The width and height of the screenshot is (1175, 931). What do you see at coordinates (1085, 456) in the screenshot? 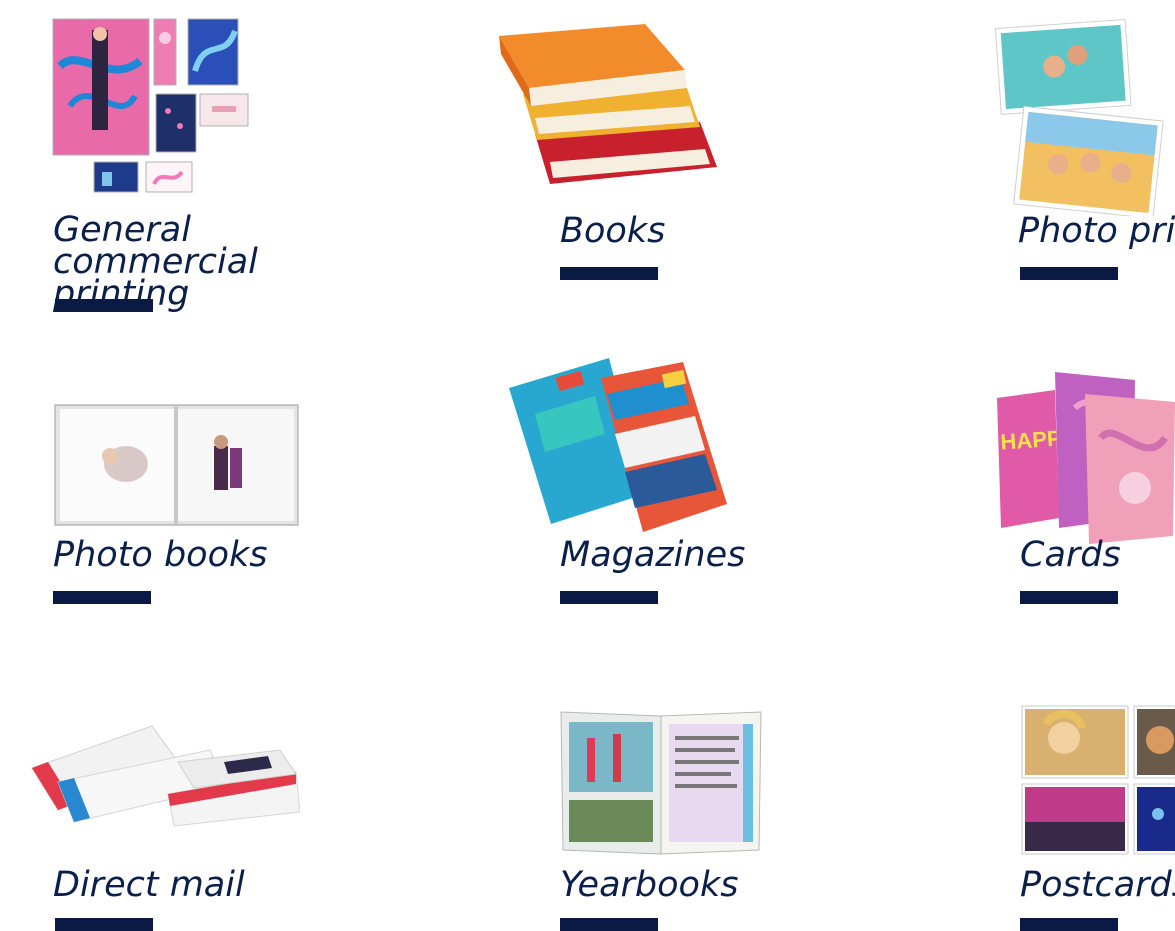
I see `greeting-cards-icon: HAPPY` at bounding box center [1085, 456].